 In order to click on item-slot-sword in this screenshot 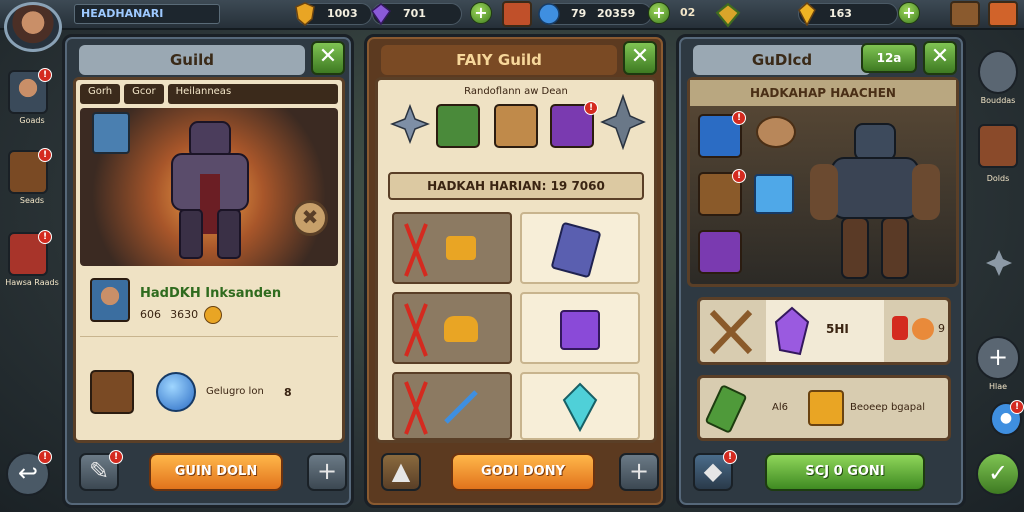, I will do `click(458, 126)`.